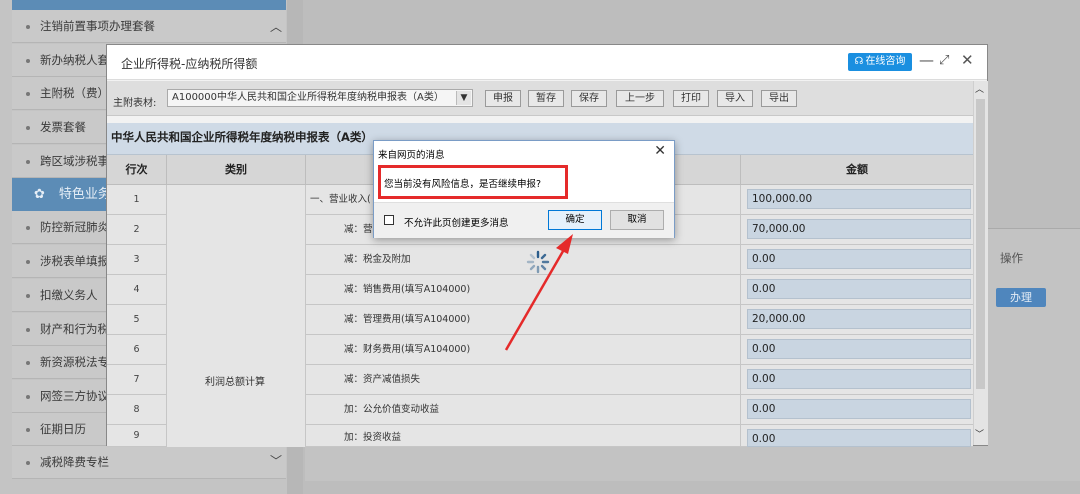 Image resolution: width=1080 pixels, height=494 pixels. I want to click on vertical-scrollbar: ︿ ﹀, so click(980, 263).